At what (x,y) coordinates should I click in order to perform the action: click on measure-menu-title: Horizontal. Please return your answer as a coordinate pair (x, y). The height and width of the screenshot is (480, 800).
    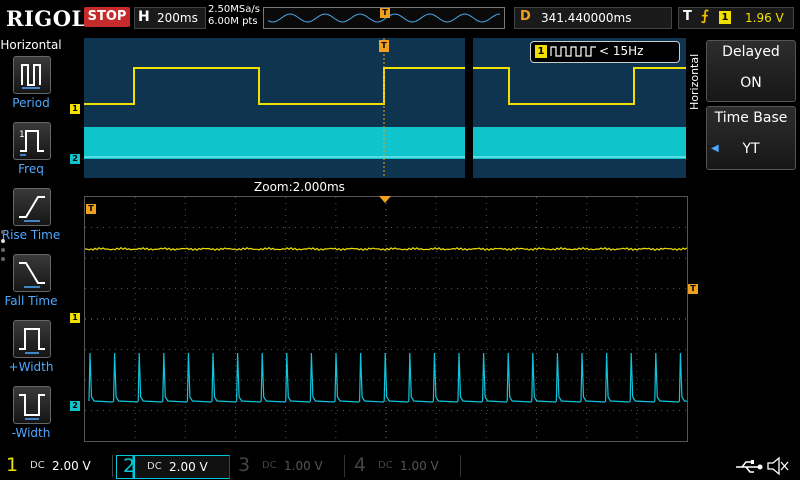
    Looking at the image, I should click on (31, 45).